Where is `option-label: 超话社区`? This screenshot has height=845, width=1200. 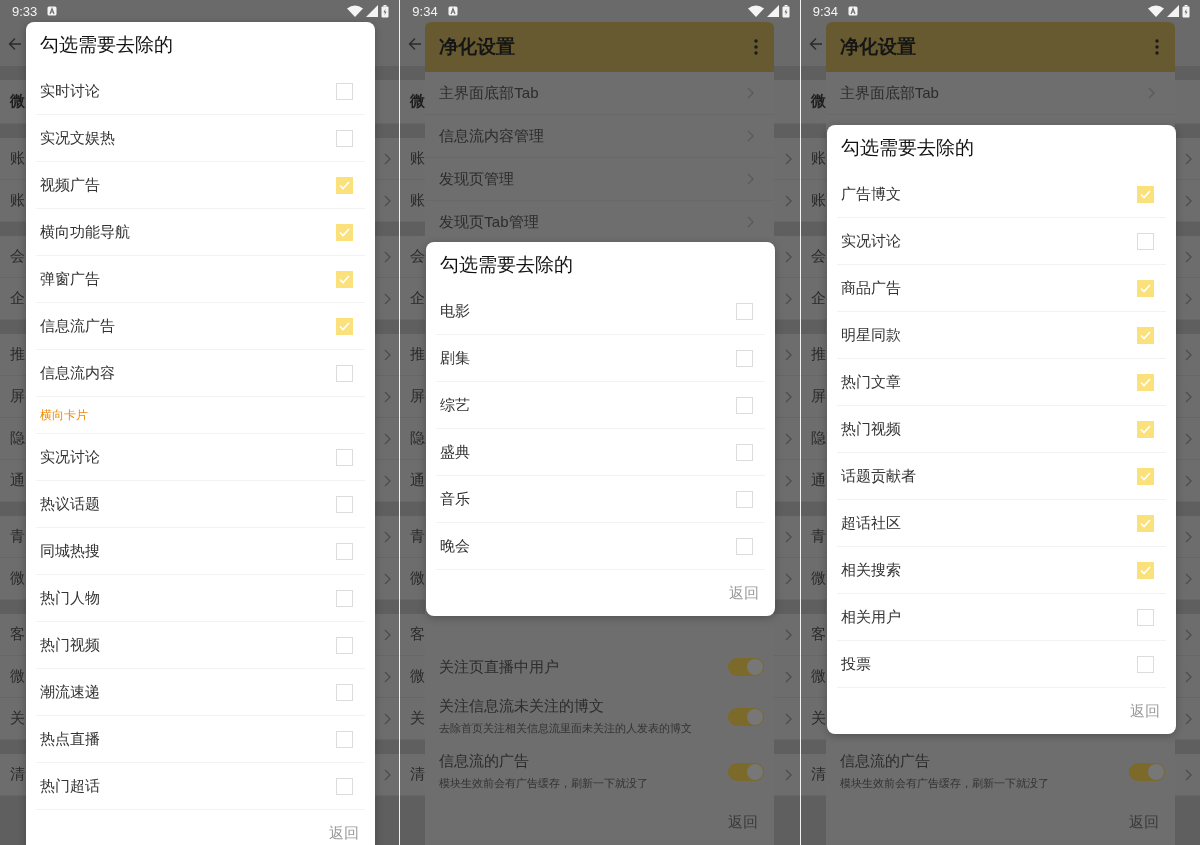 option-label: 超话社区 is located at coordinates (870, 523).